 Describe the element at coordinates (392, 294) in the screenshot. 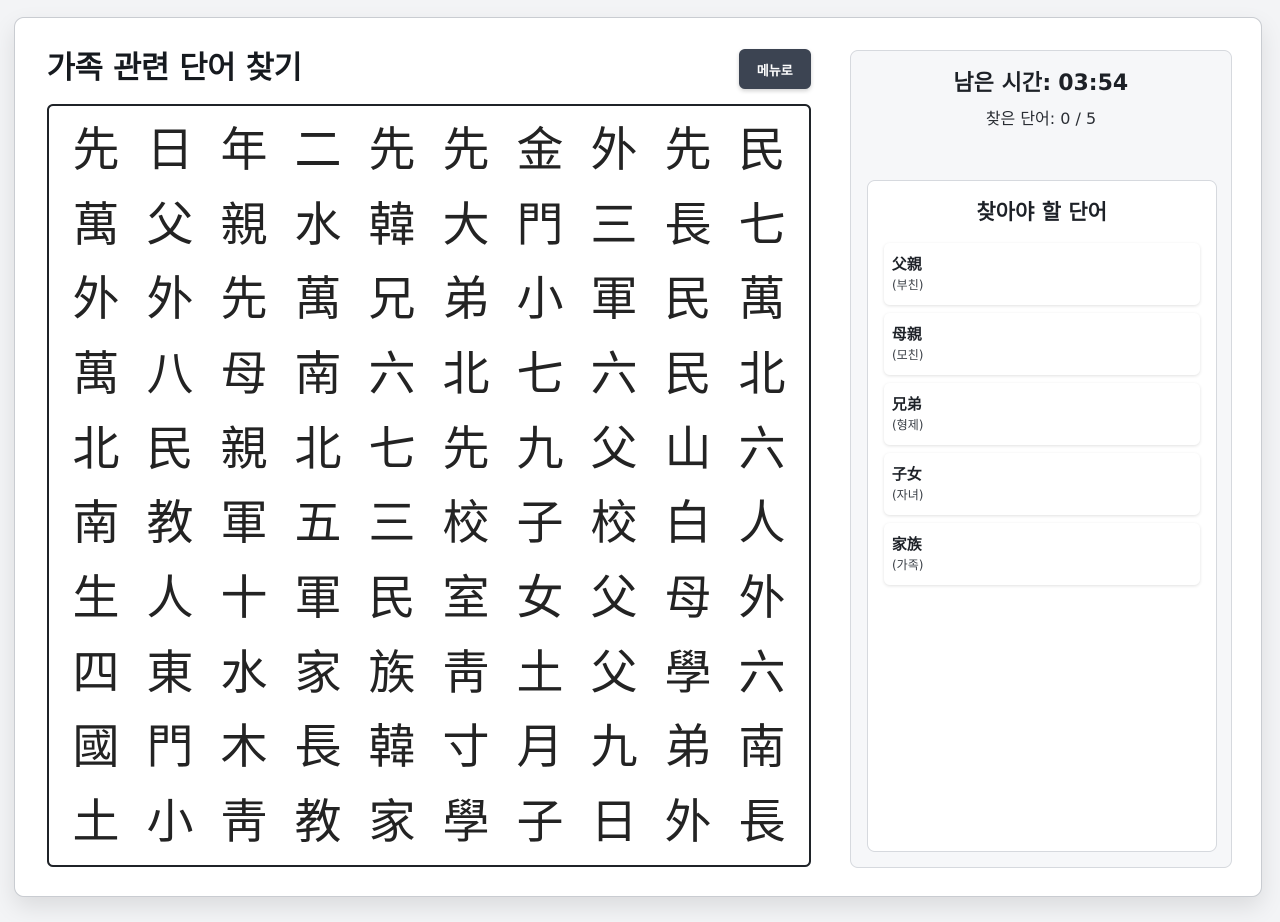

I see `grid-cell: 兄` at that location.